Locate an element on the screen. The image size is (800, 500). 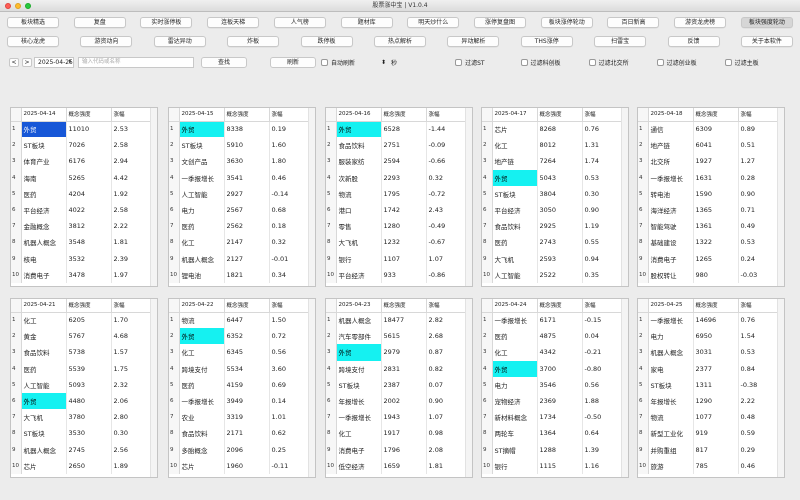
concept-cell: 银行 is located at coordinates (515, 465).